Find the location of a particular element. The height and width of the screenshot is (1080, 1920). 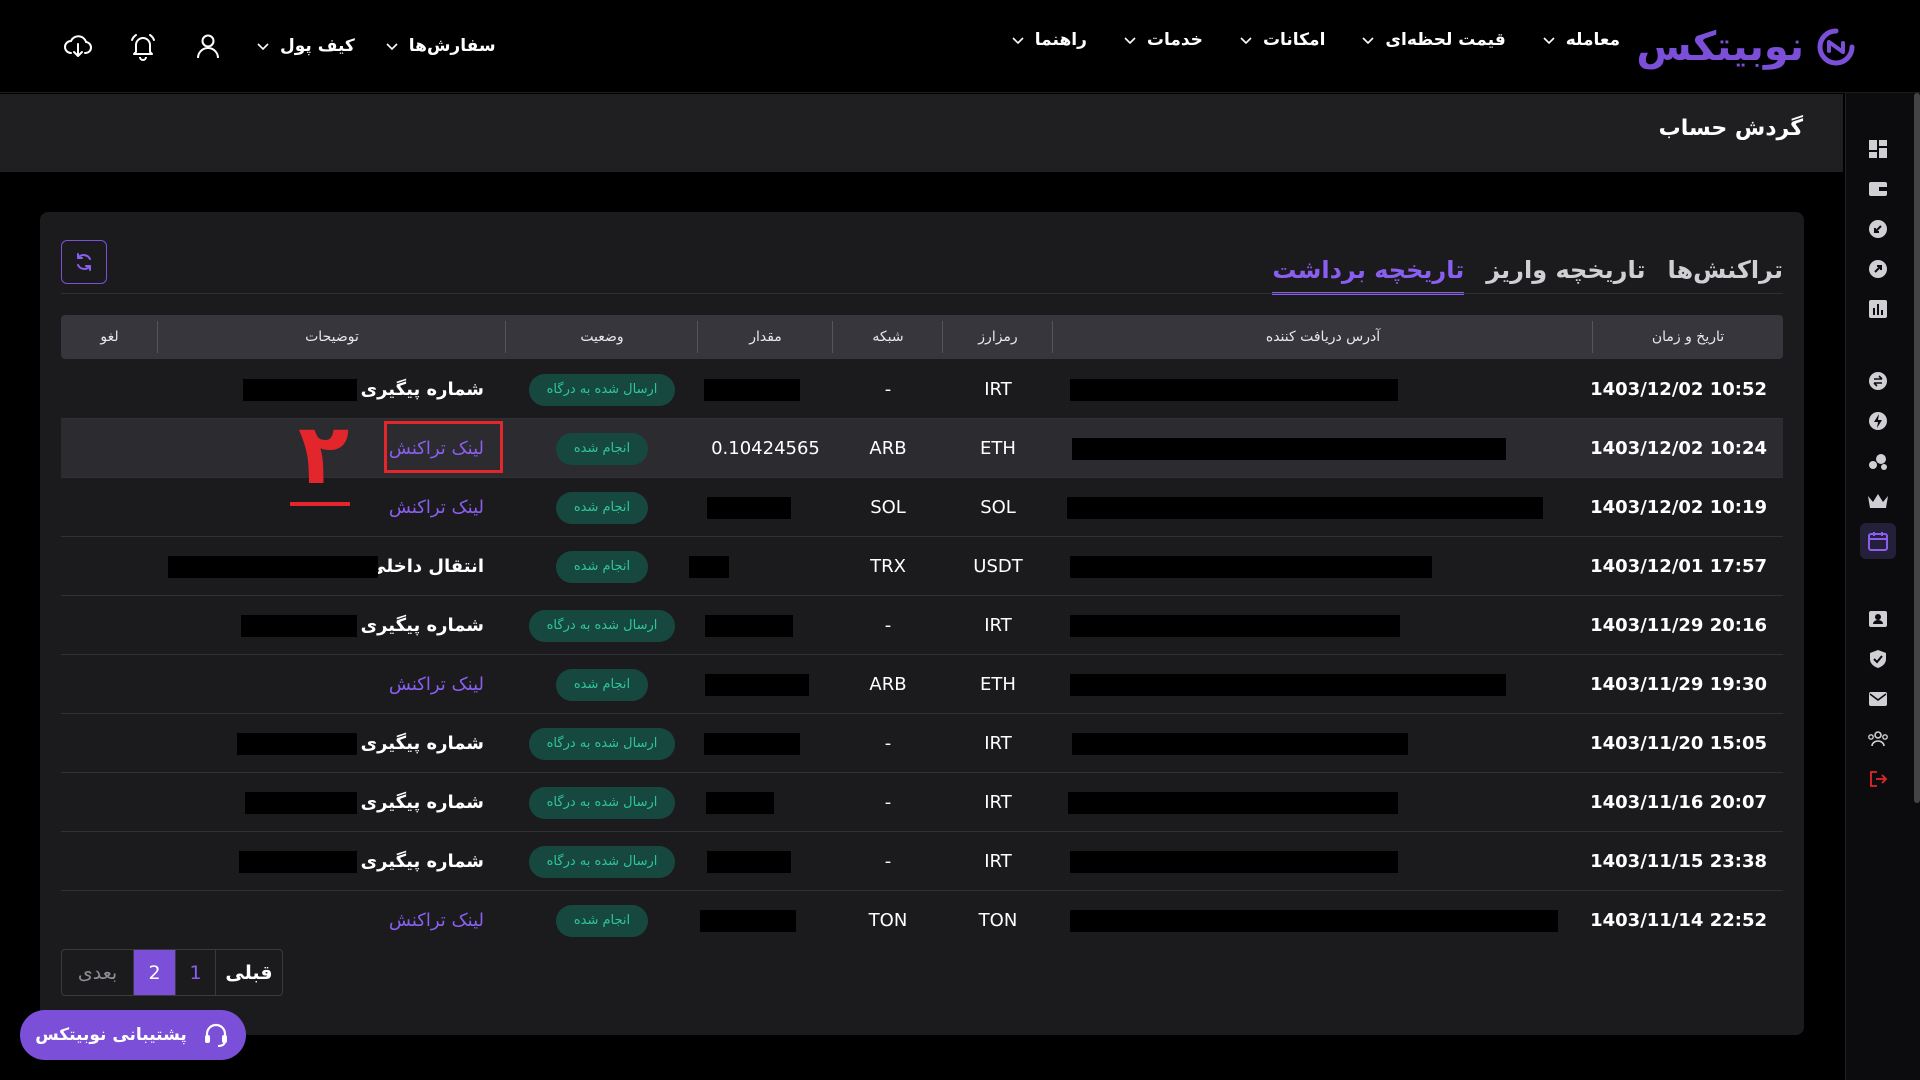

nav-features: امکانات is located at coordinates (1282, 40).